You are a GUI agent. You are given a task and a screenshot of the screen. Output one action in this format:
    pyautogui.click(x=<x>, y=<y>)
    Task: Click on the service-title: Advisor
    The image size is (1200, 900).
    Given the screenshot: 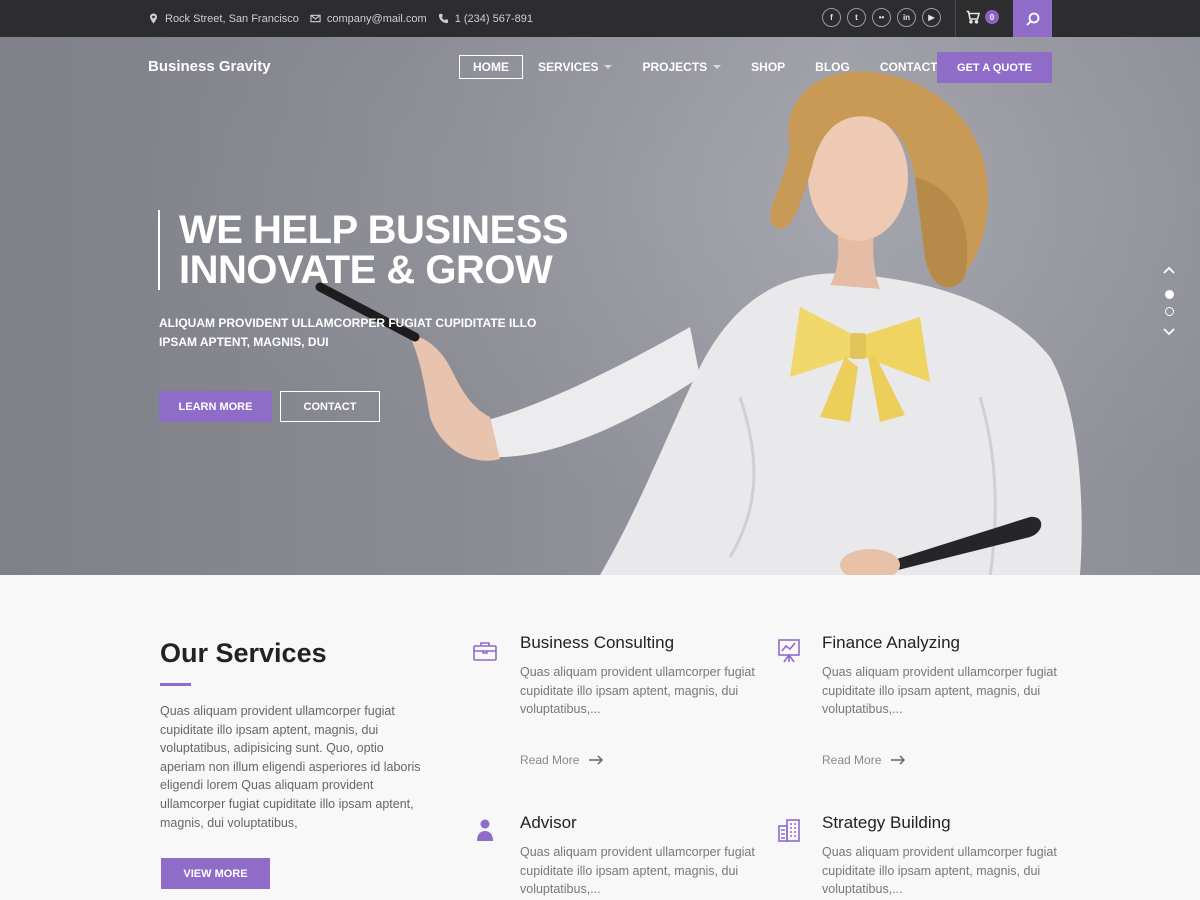 What is the action you would take?
    pyautogui.click(x=640, y=823)
    